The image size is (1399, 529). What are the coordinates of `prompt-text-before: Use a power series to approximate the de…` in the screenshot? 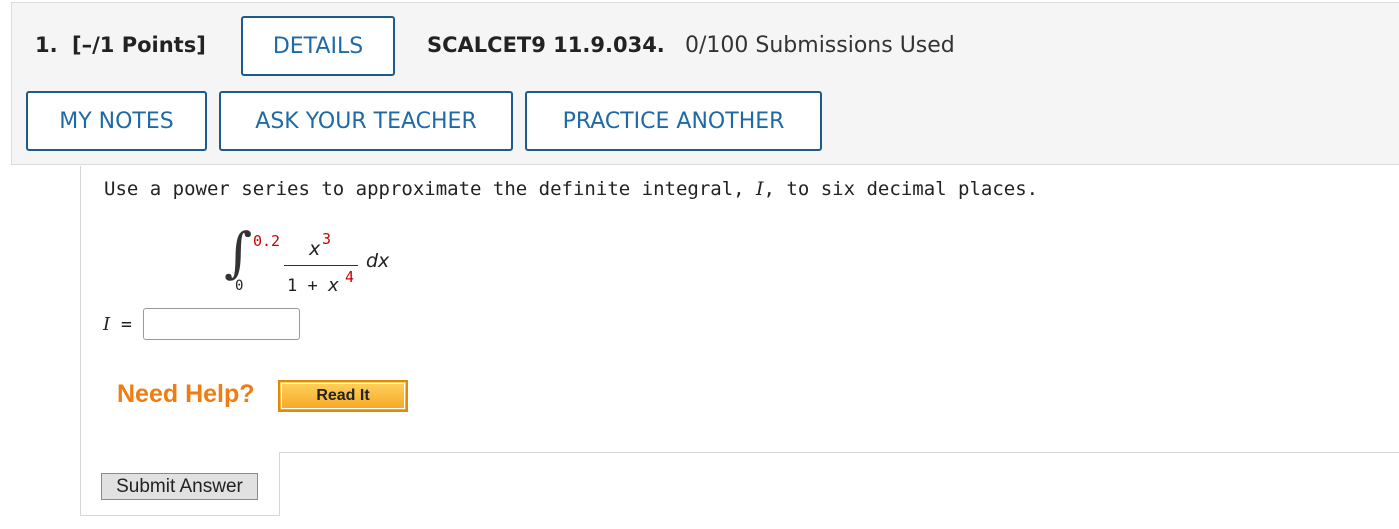 It's located at (430, 189).